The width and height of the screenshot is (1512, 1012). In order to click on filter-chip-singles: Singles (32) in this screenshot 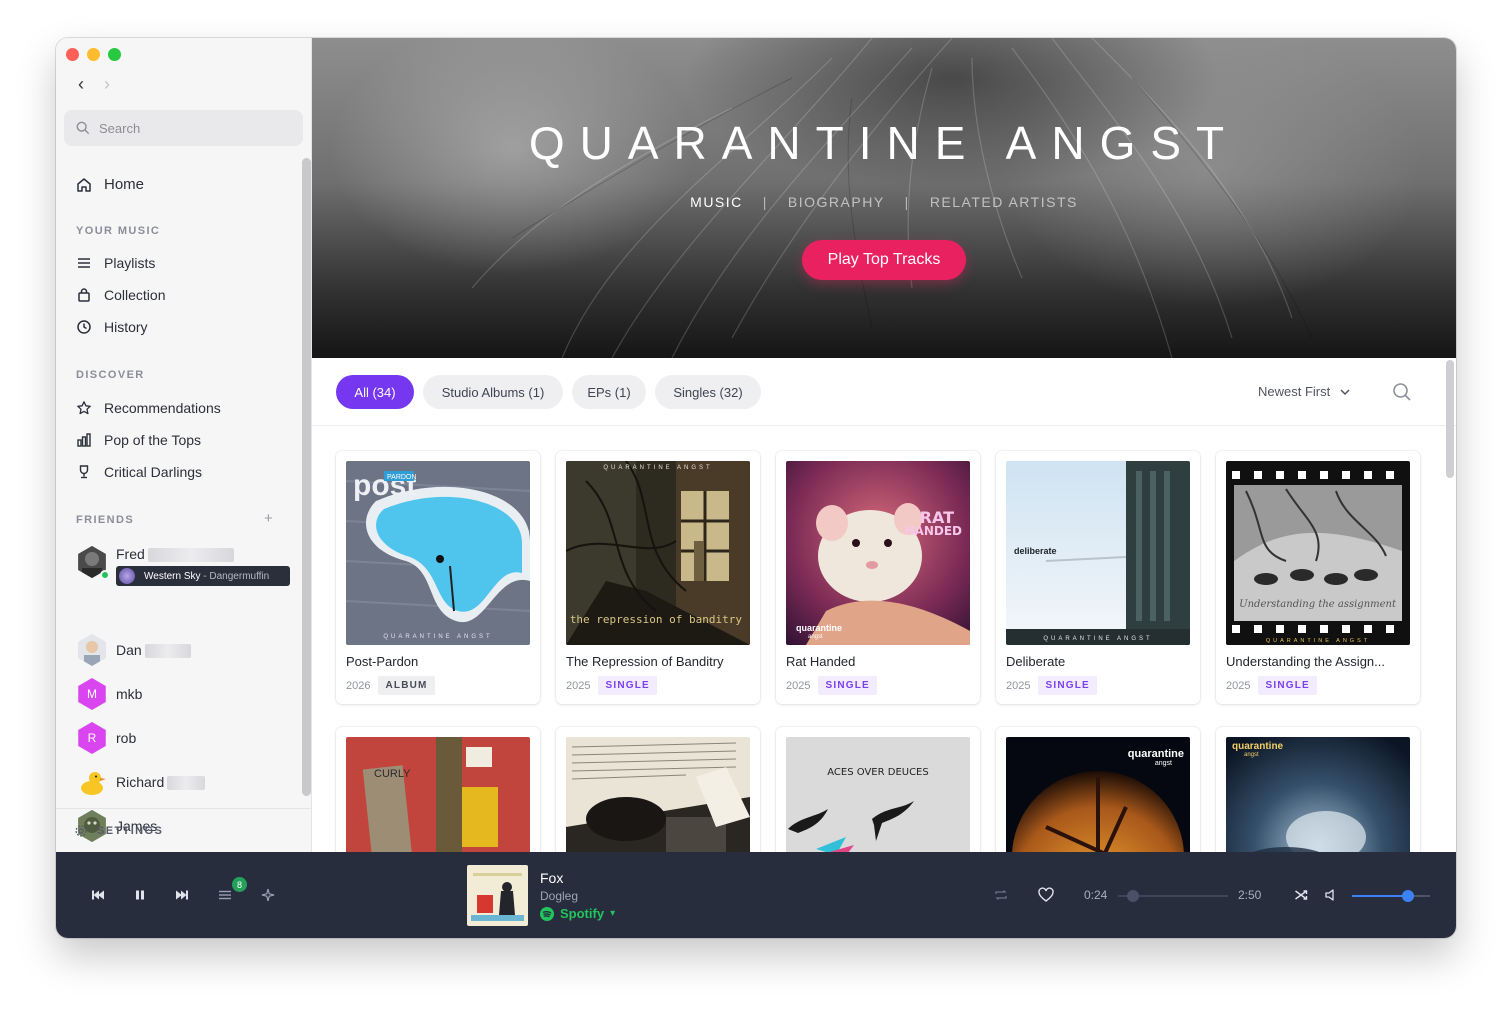, I will do `click(708, 392)`.